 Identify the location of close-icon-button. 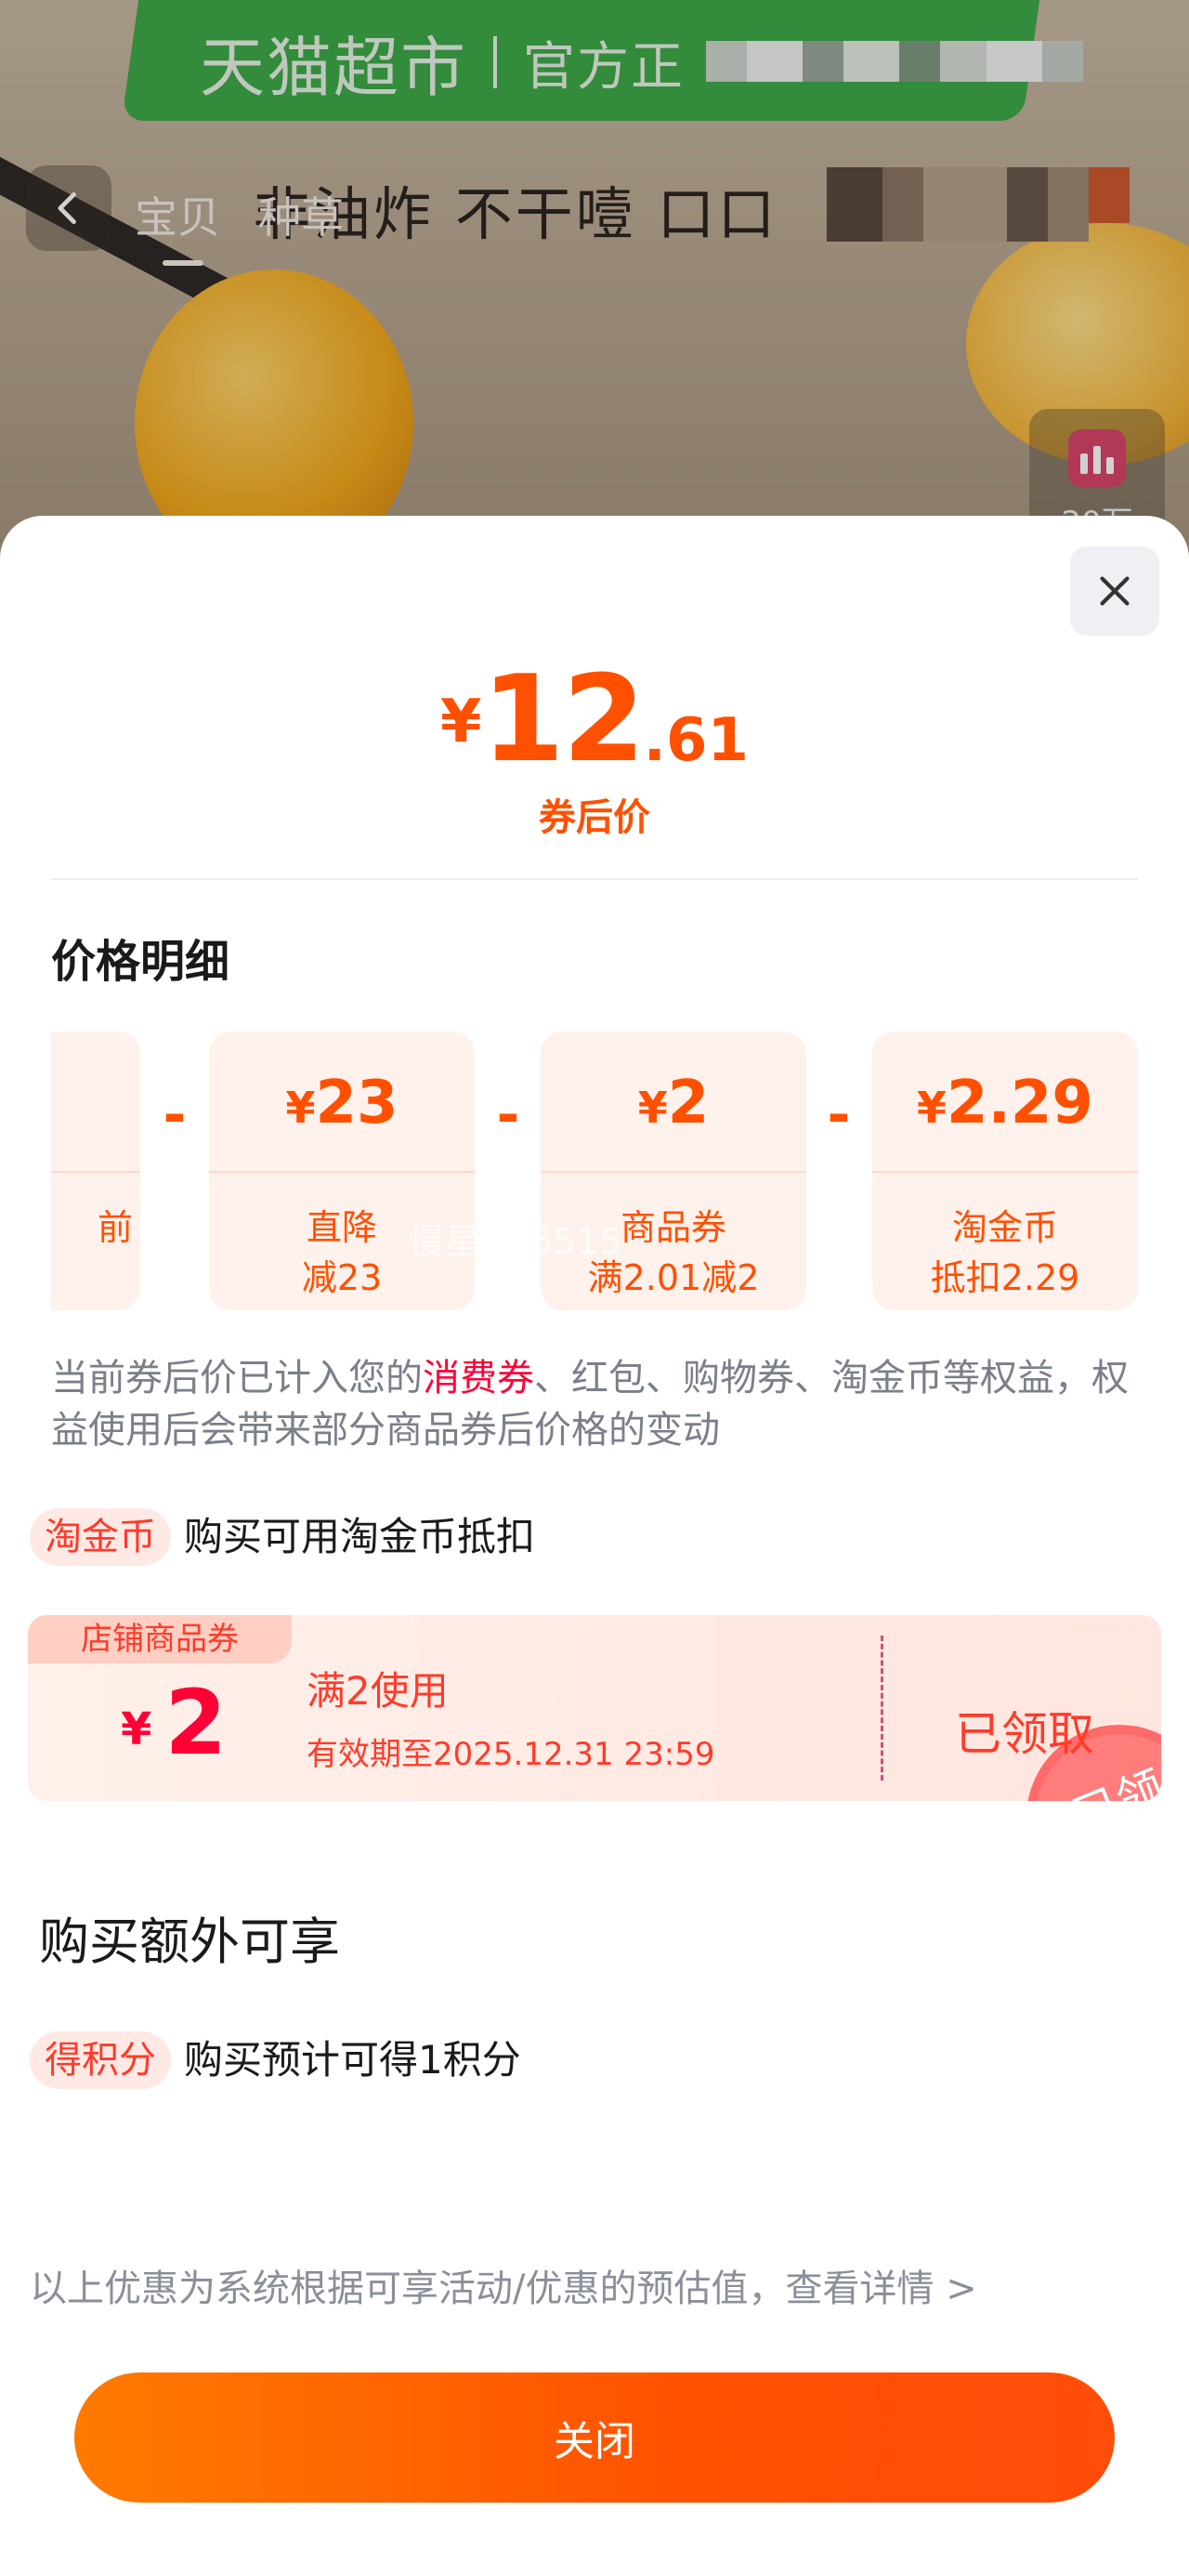
(1115, 591).